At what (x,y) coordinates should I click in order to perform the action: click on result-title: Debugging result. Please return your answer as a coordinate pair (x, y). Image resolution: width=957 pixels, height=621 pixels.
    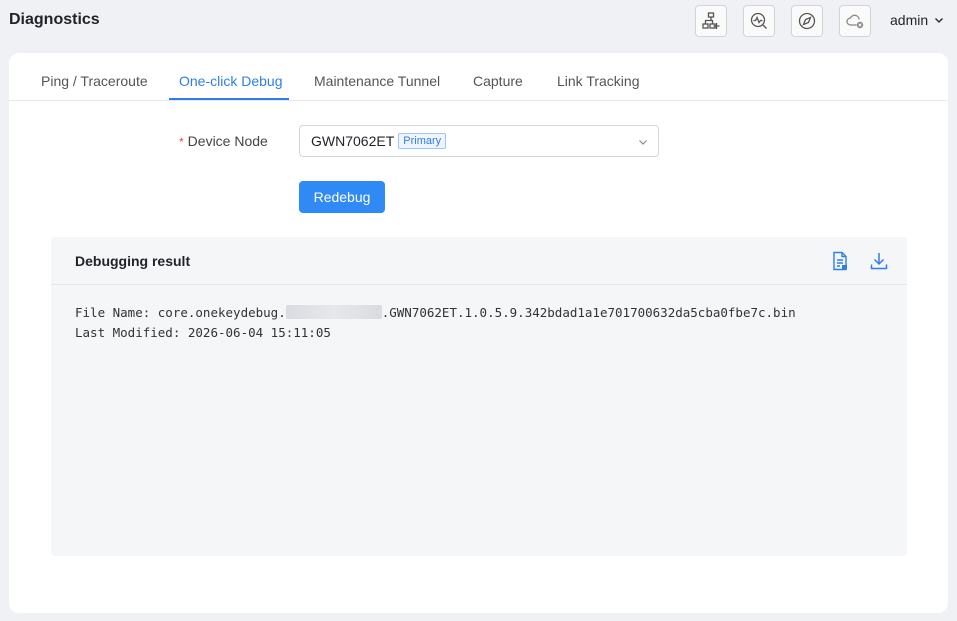
    Looking at the image, I should click on (133, 261).